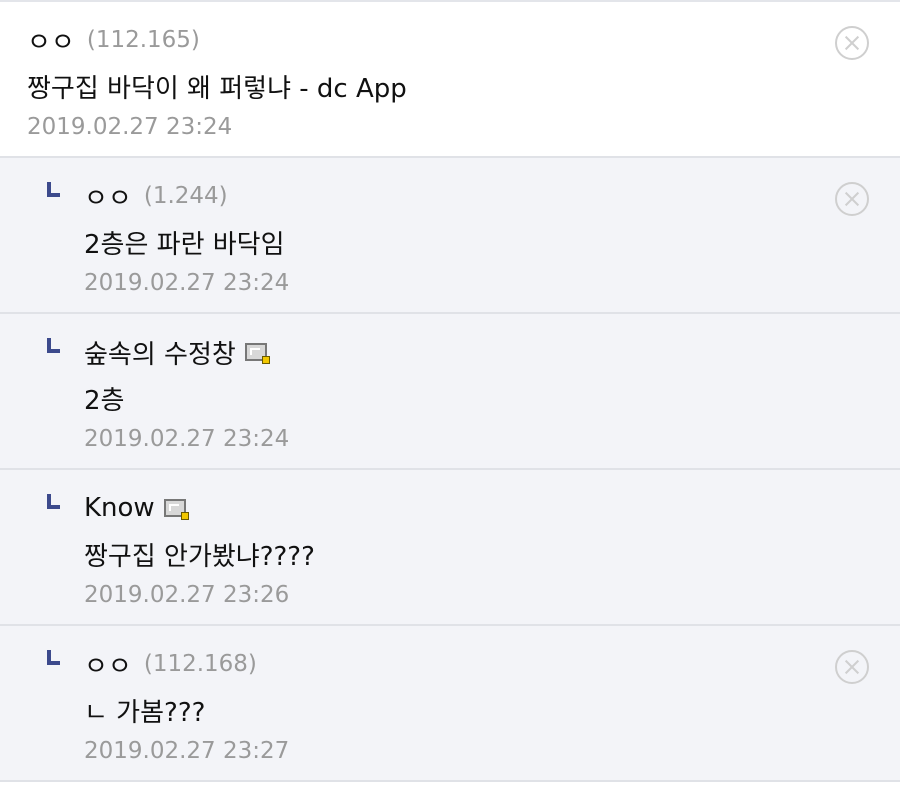  Describe the element at coordinates (217, 89) in the screenshot. I see `comment-text: 짱구집 바닥이 왜 퍼렇냐 - dc App` at that location.